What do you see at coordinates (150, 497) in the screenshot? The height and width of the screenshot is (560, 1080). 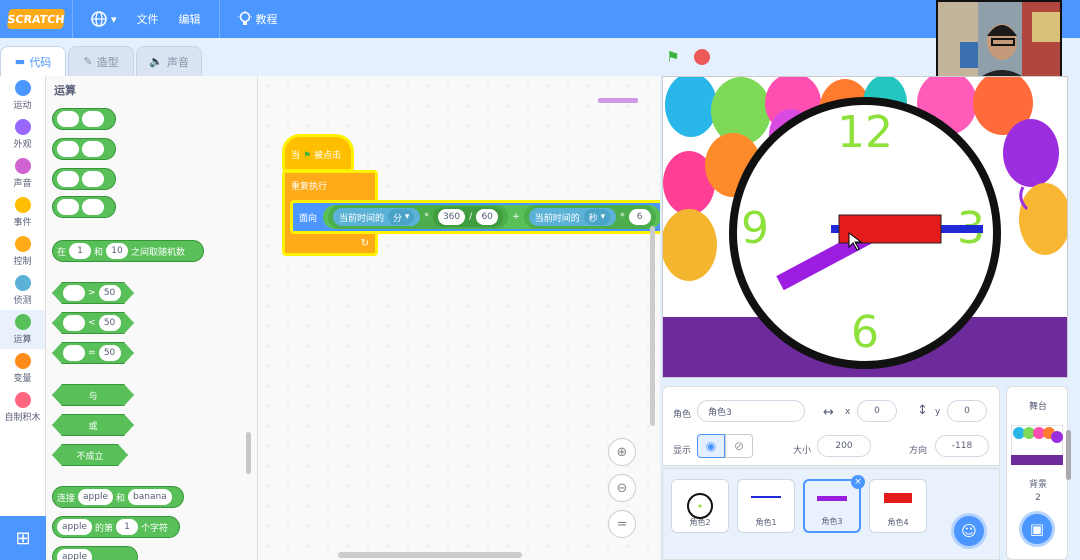 I see `text-slot: banana` at bounding box center [150, 497].